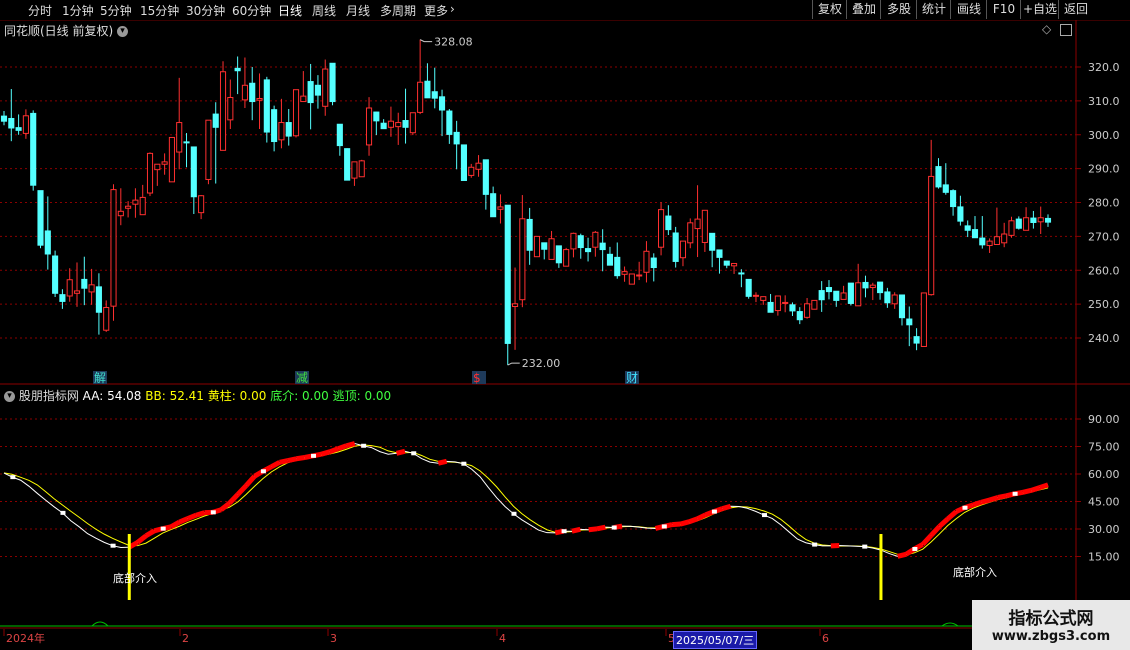 This screenshot has height=650, width=1130. I want to click on high-pointer, so click(426, 41).